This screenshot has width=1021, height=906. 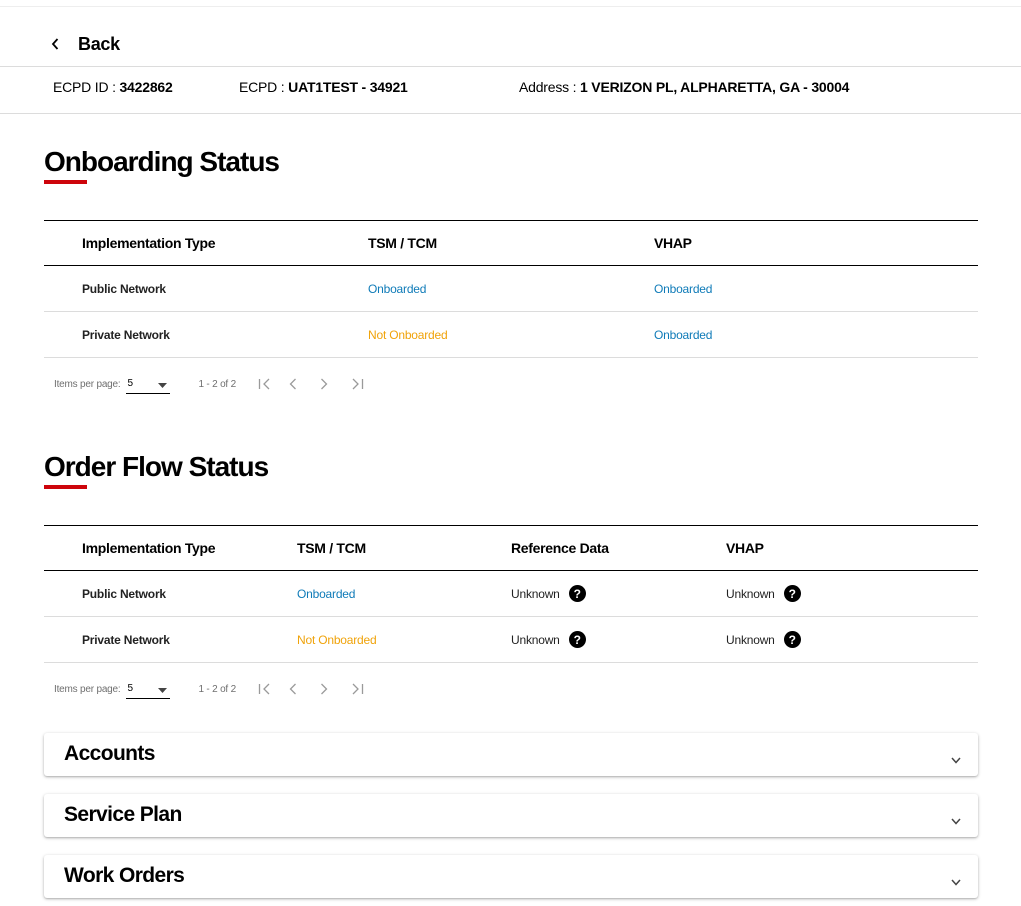 What do you see at coordinates (109, 753) in the screenshot?
I see `accordion-title: Accounts` at bounding box center [109, 753].